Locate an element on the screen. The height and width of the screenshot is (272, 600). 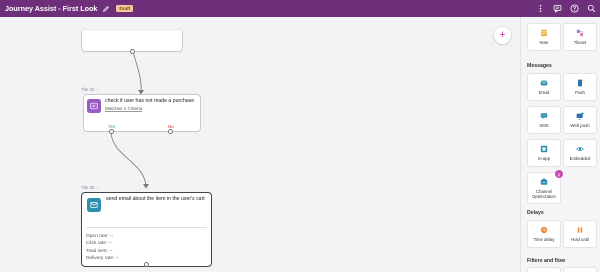
channel-optimization-icon is located at coordinates (544, 181).